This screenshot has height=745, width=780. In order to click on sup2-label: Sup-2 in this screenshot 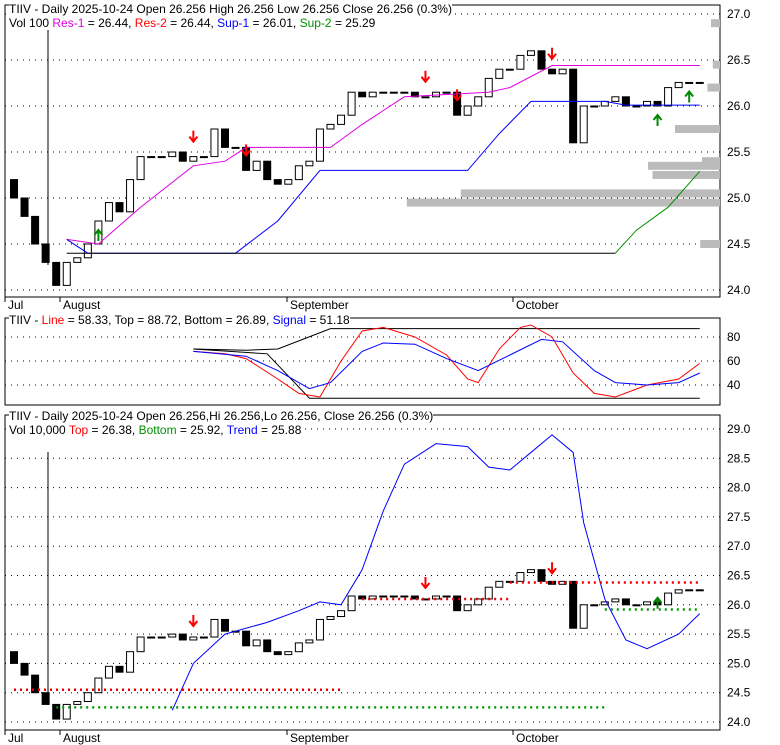, I will do `click(315, 23)`.